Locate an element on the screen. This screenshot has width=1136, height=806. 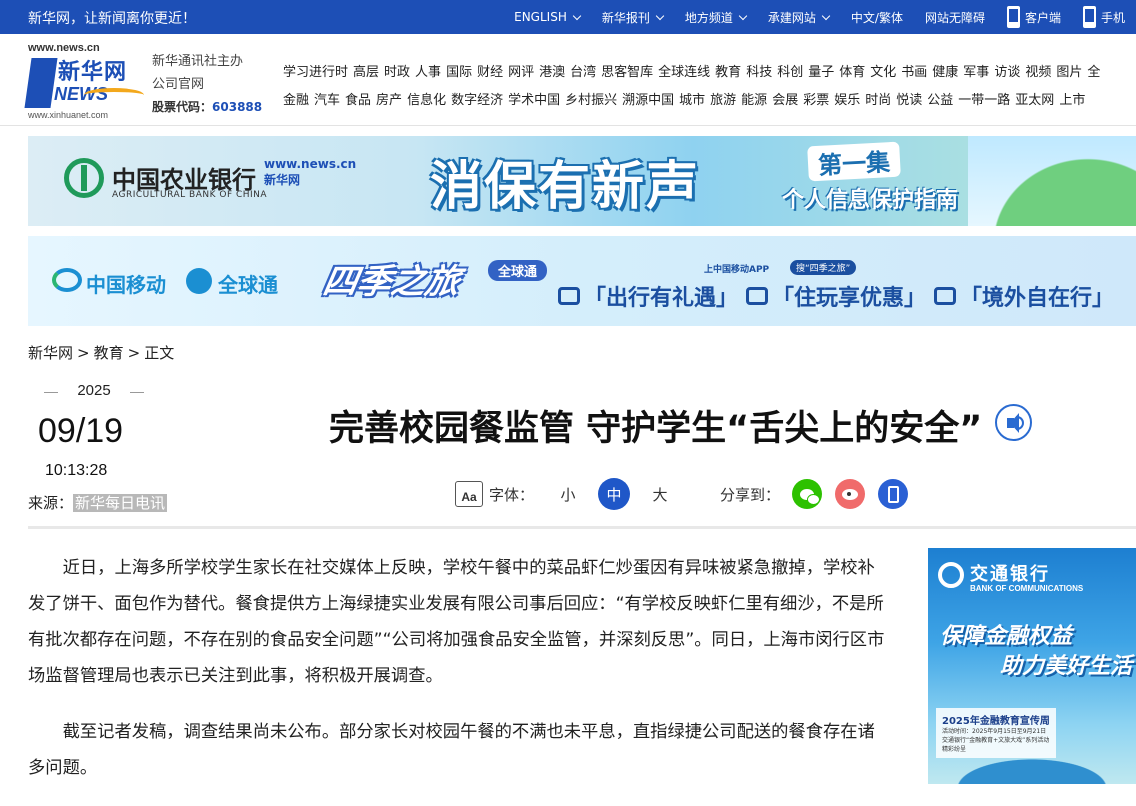
channel-link: 乡村振兴 is located at coordinates (591, 98).